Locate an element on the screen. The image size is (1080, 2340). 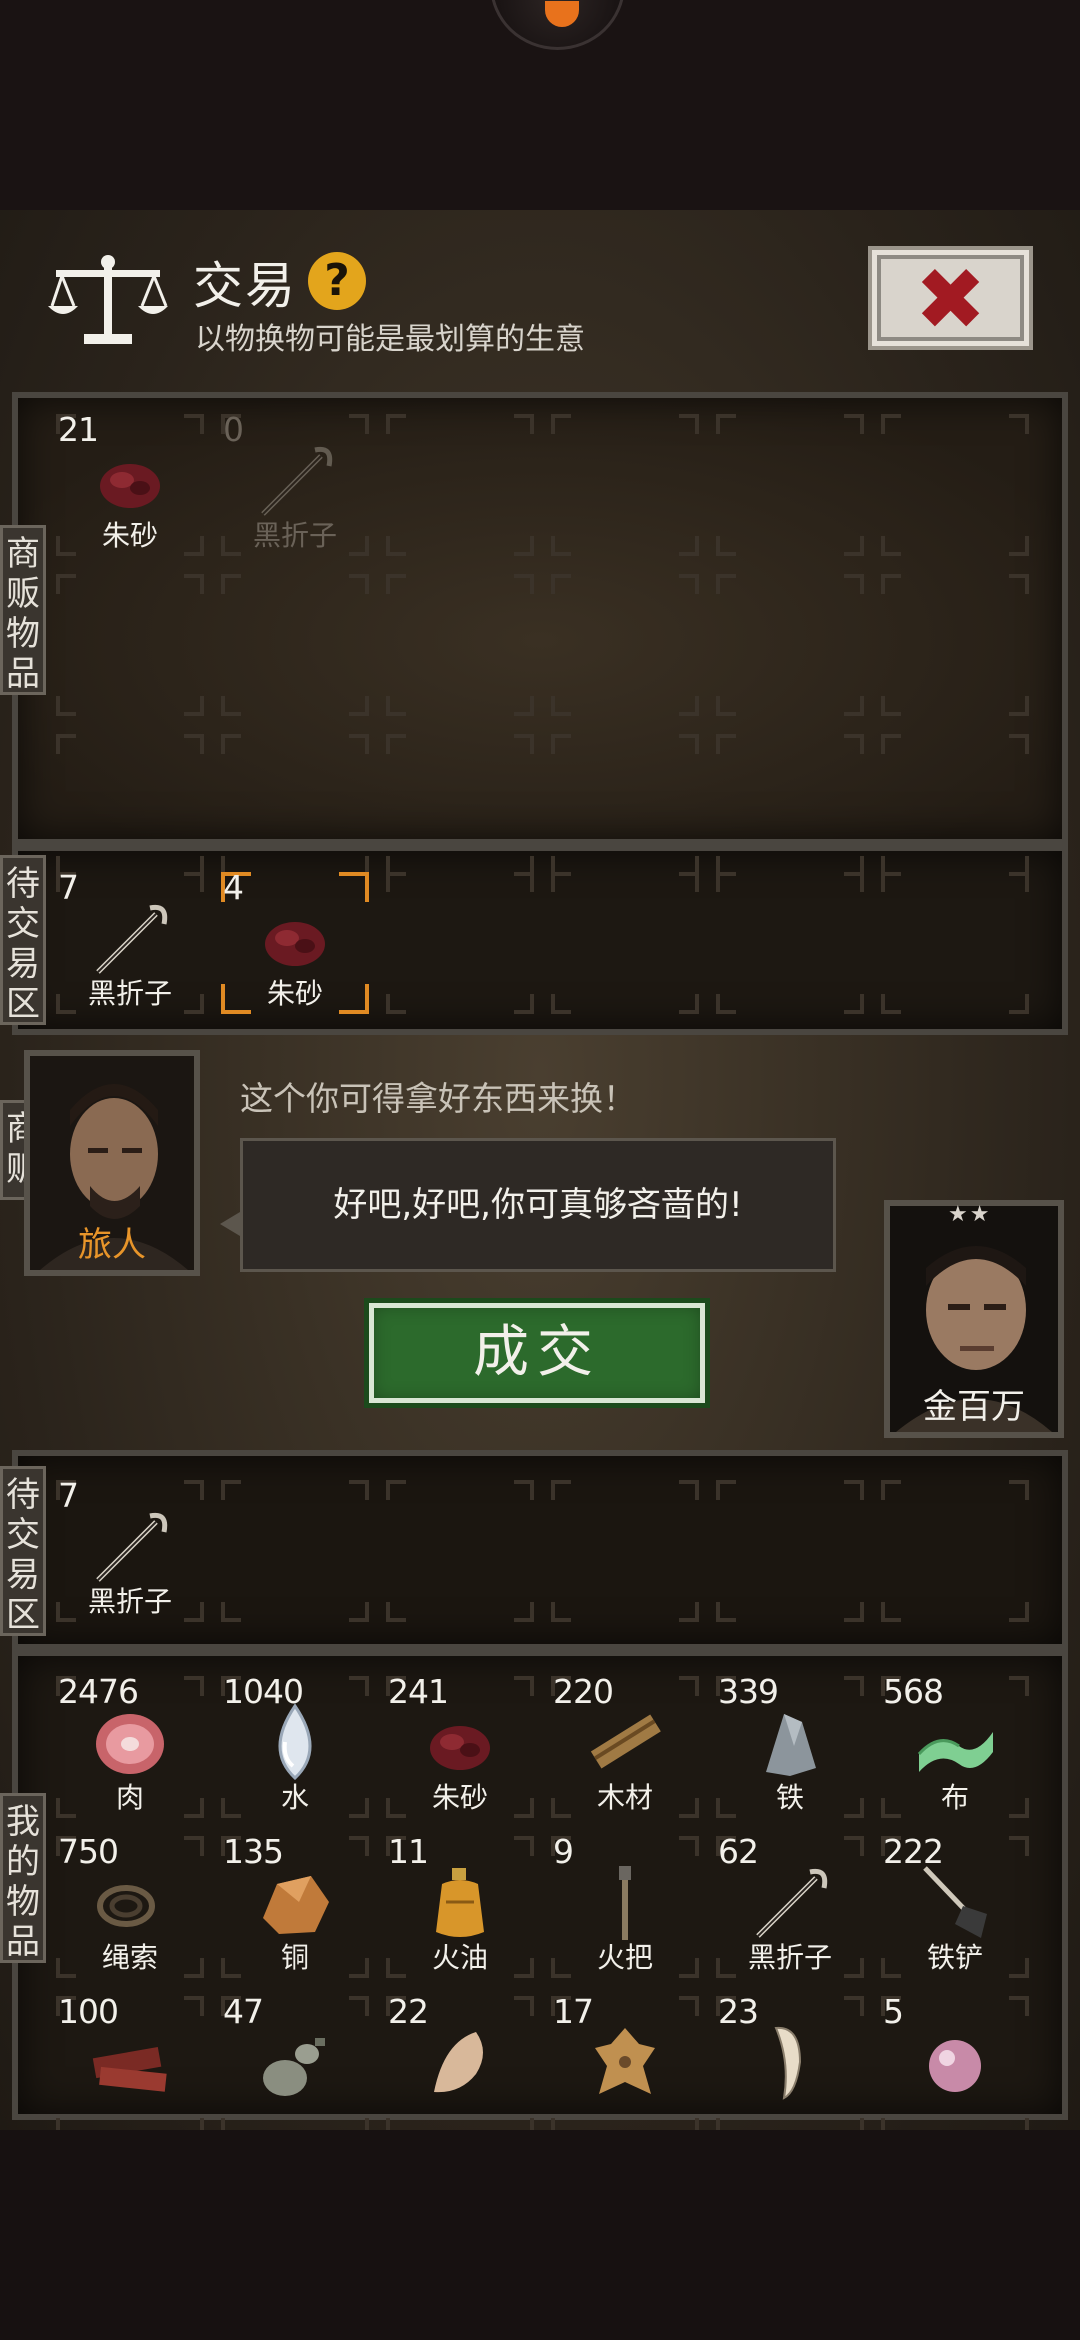
player-portrait: 金百万 is located at coordinates (974, 1319).